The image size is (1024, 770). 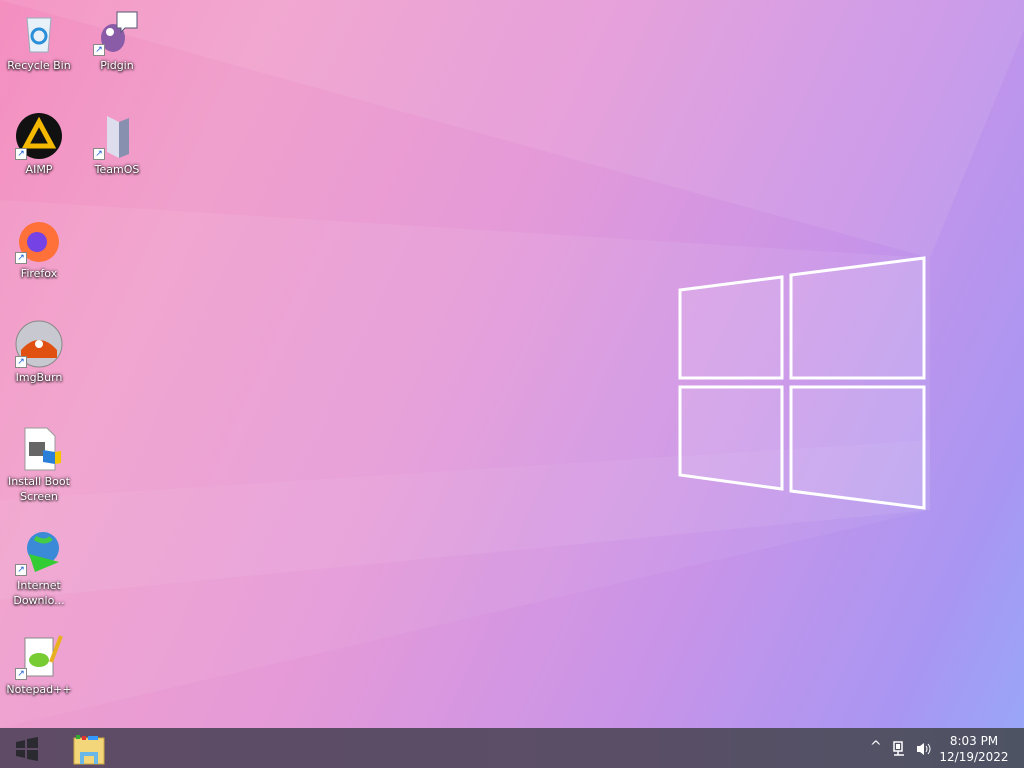 What do you see at coordinates (39, 689) in the screenshot?
I see `icon-label: Notepad++` at bounding box center [39, 689].